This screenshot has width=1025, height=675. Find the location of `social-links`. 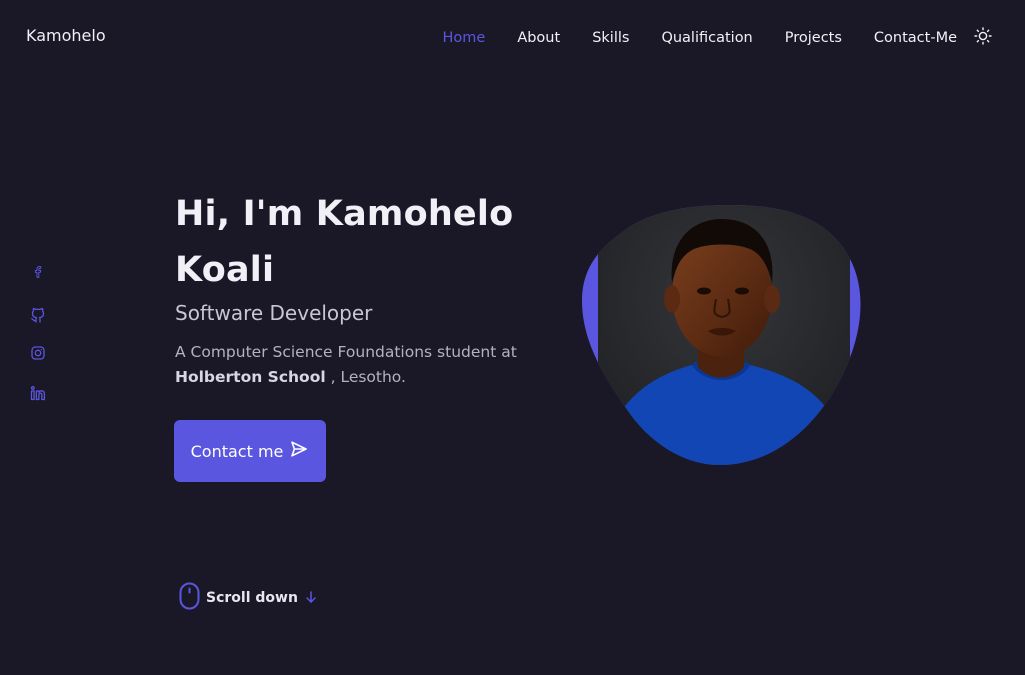

social-links is located at coordinates (38, 335).